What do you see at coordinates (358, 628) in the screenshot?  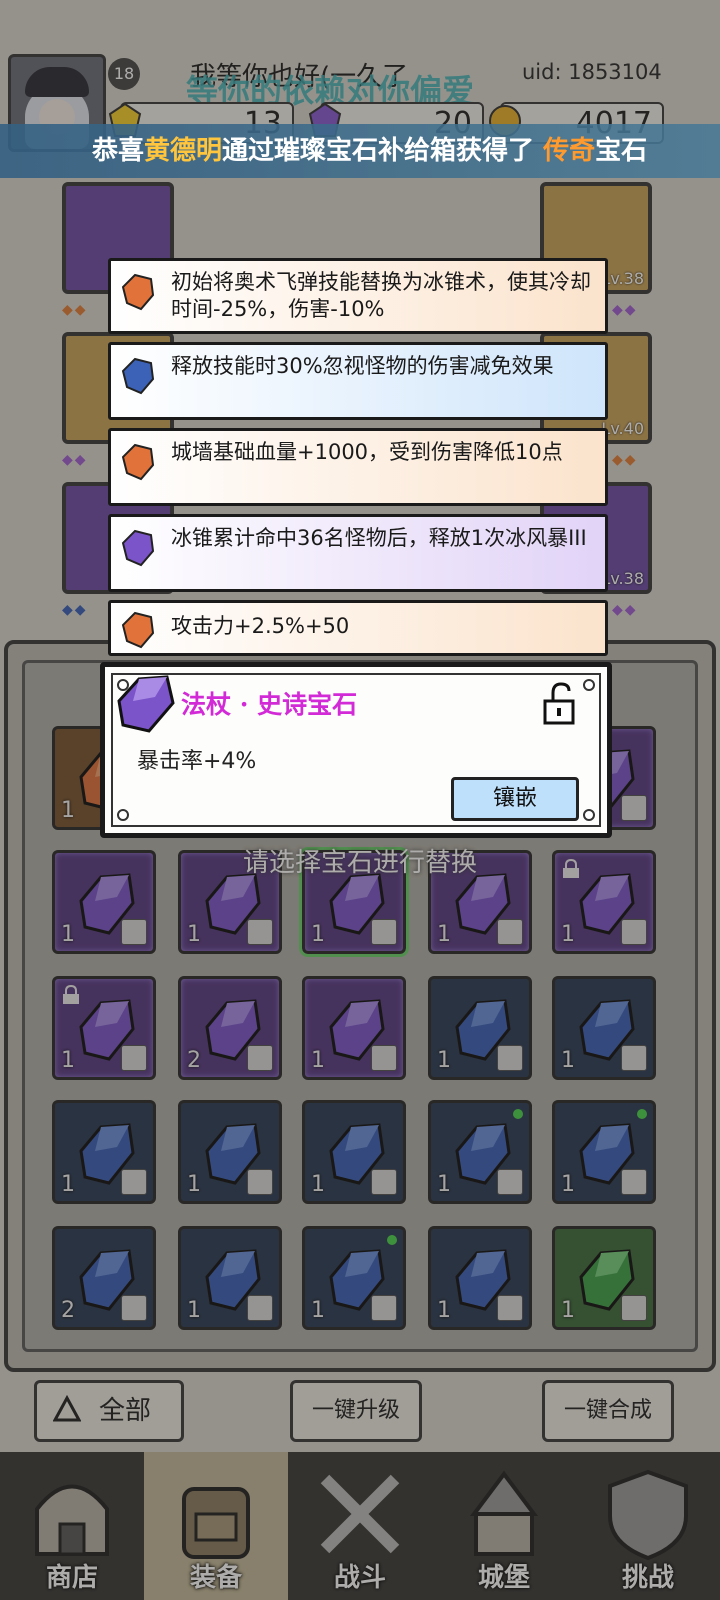 I see `skill-card: 攻击力+2.5%+50` at bounding box center [358, 628].